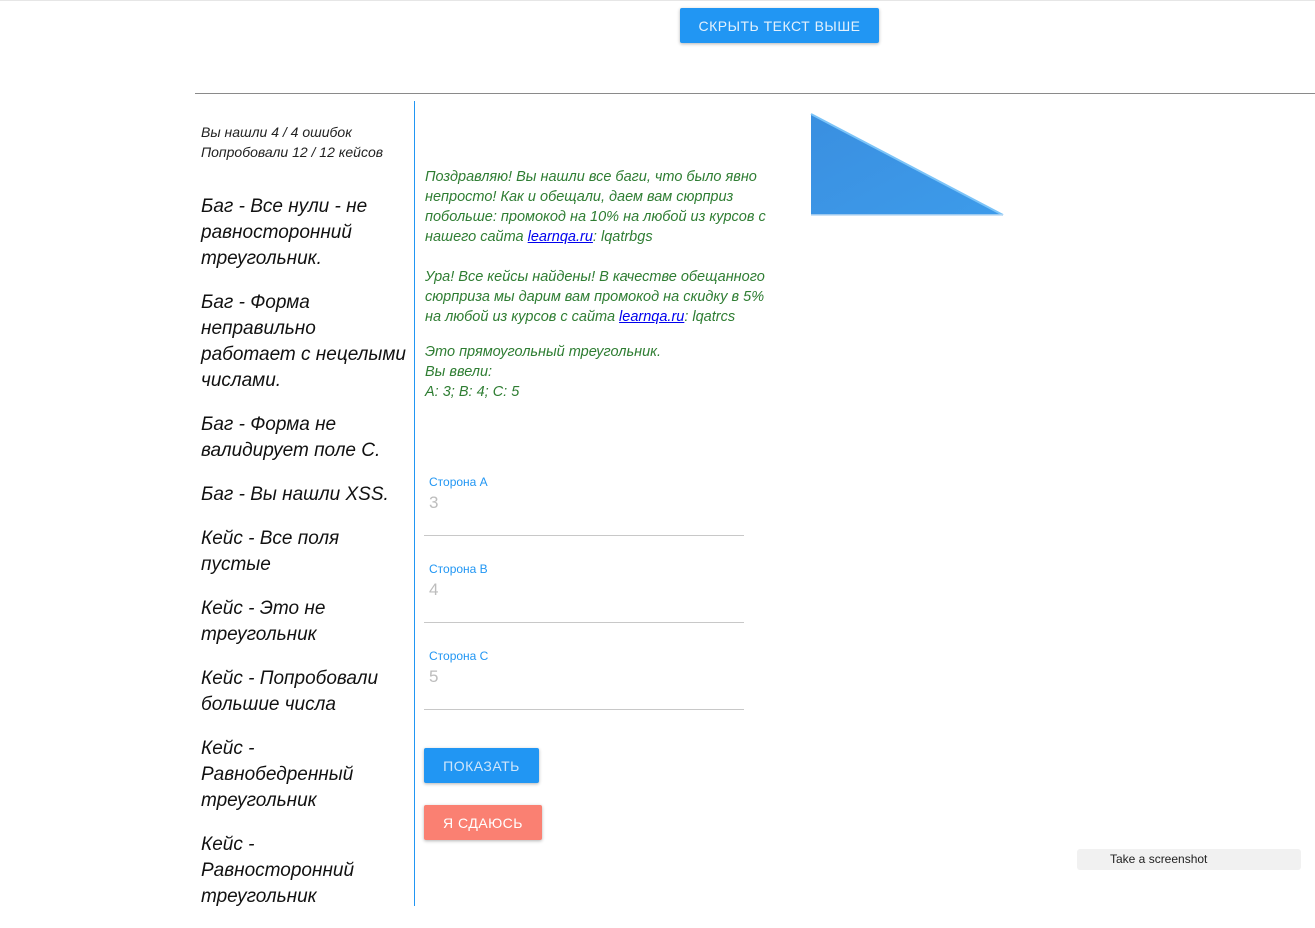 This screenshot has height=928, width=1315. What do you see at coordinates (276, 132) in the screenshot?
I see `bugs-found-text: Вы нашли 4 / 4 ошибок` at bounding box center [276, 132].